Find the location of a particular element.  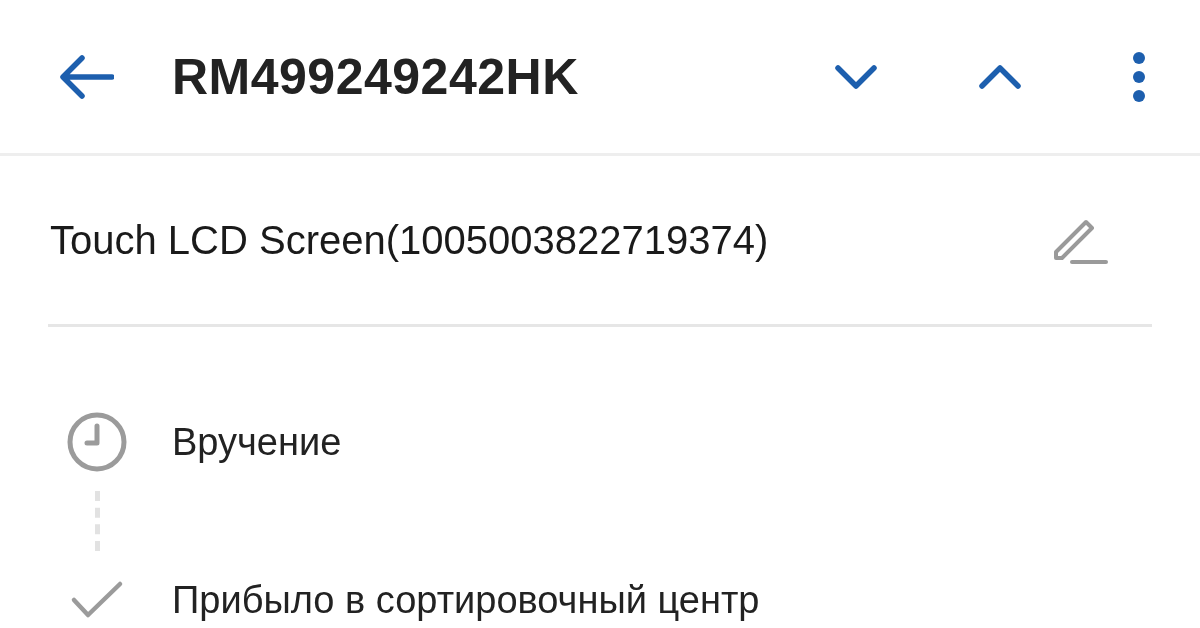

next-button is located at coordinates (856, 76).